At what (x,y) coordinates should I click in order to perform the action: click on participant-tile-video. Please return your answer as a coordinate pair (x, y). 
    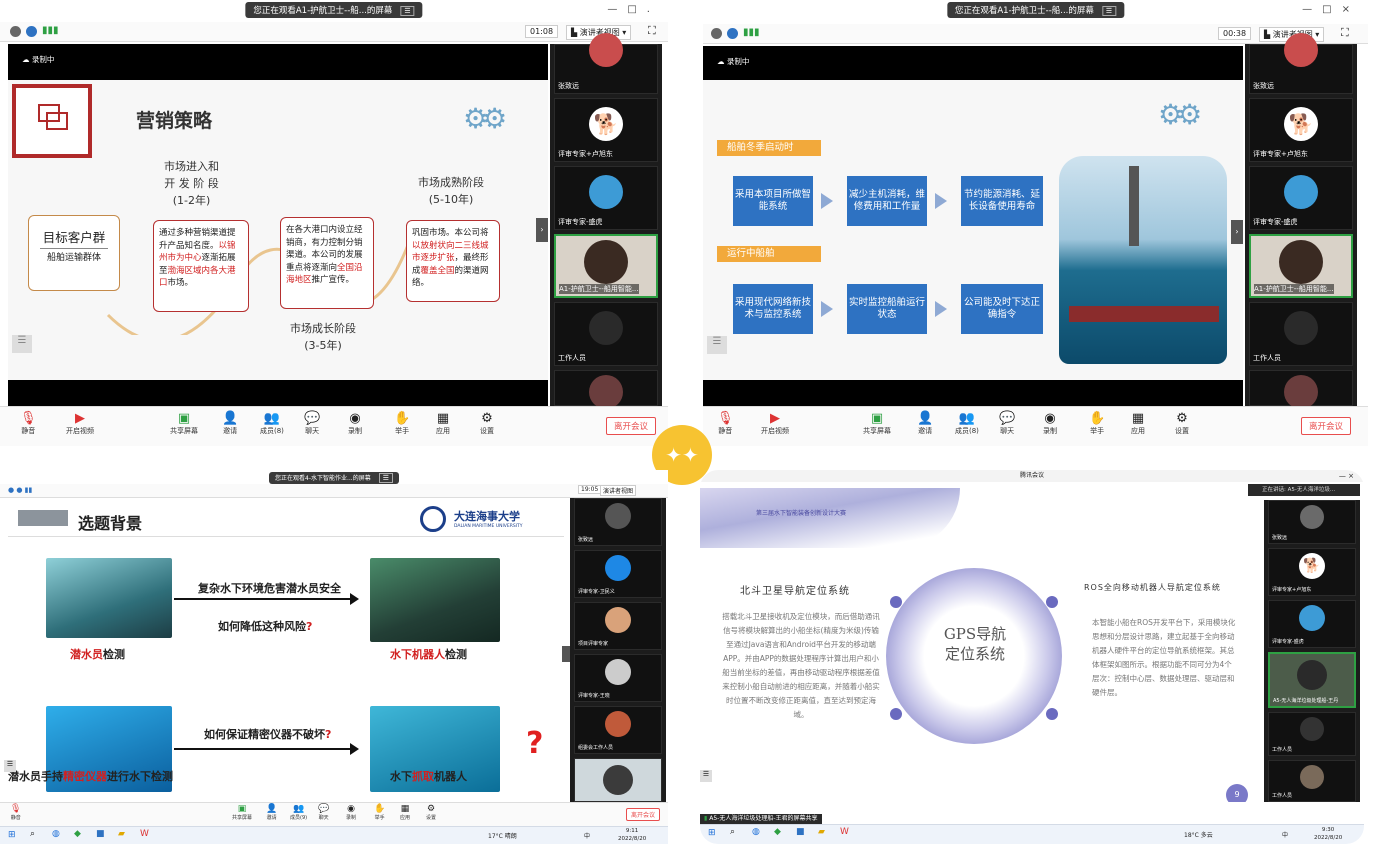
    Looking at the image, I should click on (618, 780).